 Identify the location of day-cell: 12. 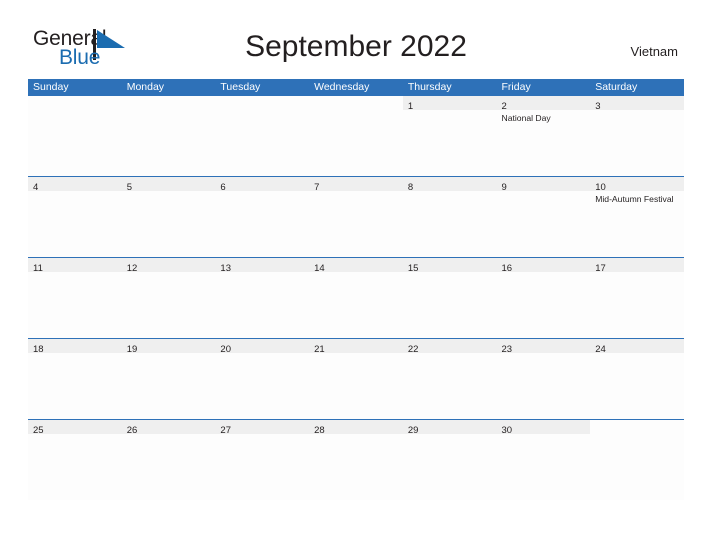
(168, 298).